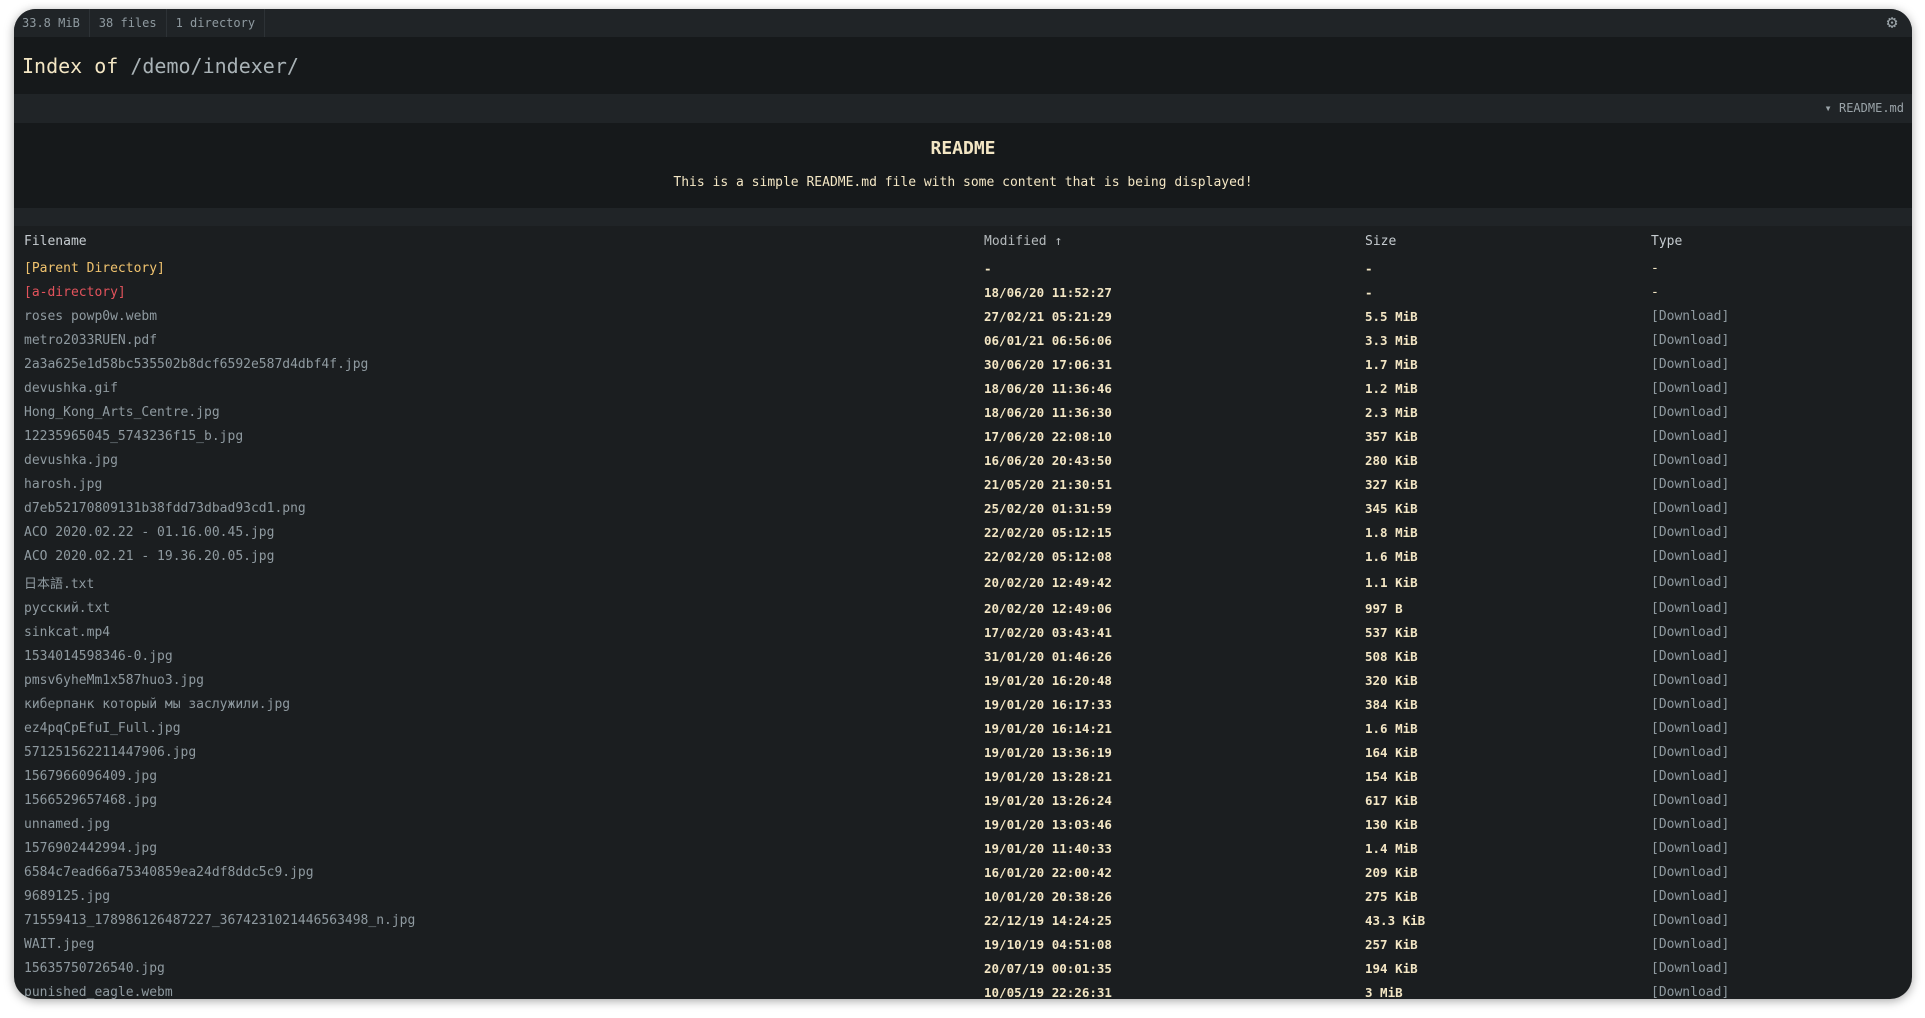 Image resolution: width=1925 pixels, height=1018 pixels. I want to click on file-link: ACO 2020.02.21 - 19.36.20.05.jpg, so click(494, 556).